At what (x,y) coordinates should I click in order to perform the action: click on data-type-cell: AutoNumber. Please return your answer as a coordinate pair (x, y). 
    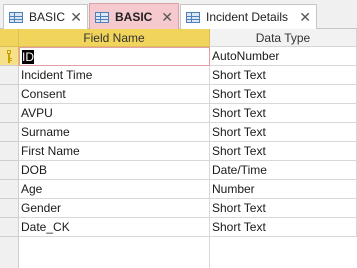
    Looking at the image, I should click on (283, 56).